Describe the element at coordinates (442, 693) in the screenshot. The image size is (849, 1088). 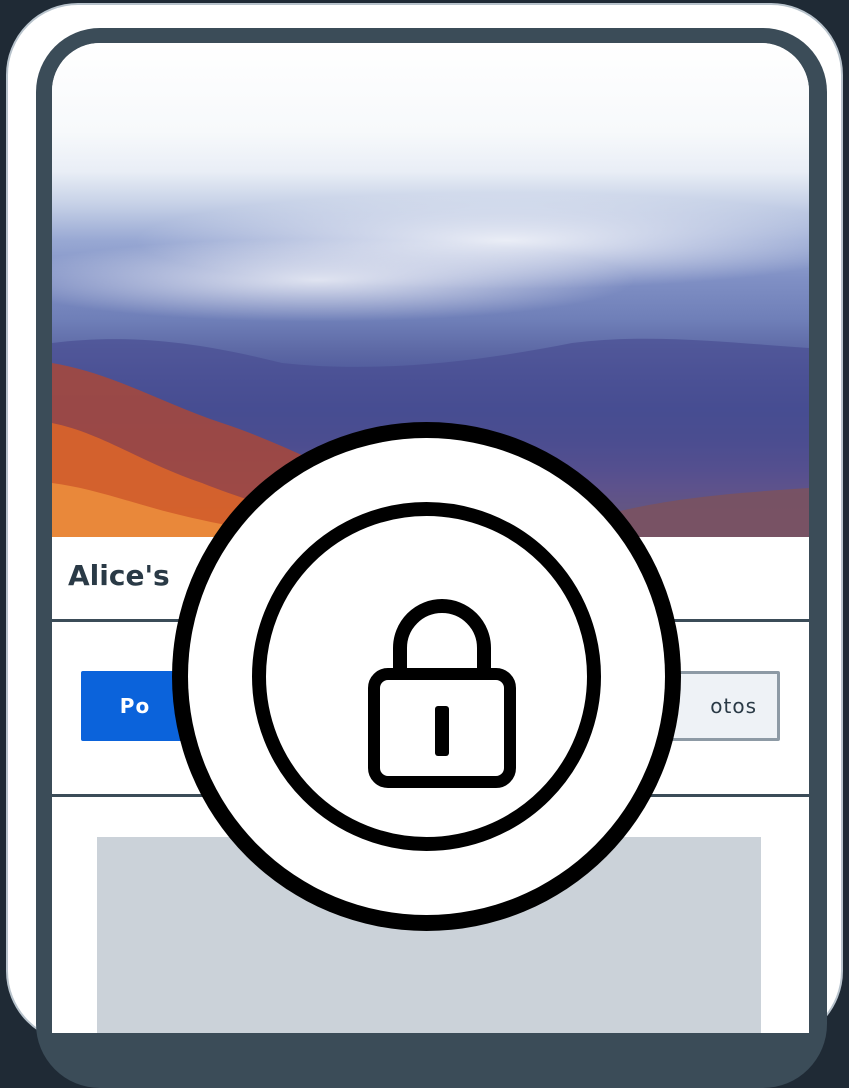
I see `lock-icon` at that location.